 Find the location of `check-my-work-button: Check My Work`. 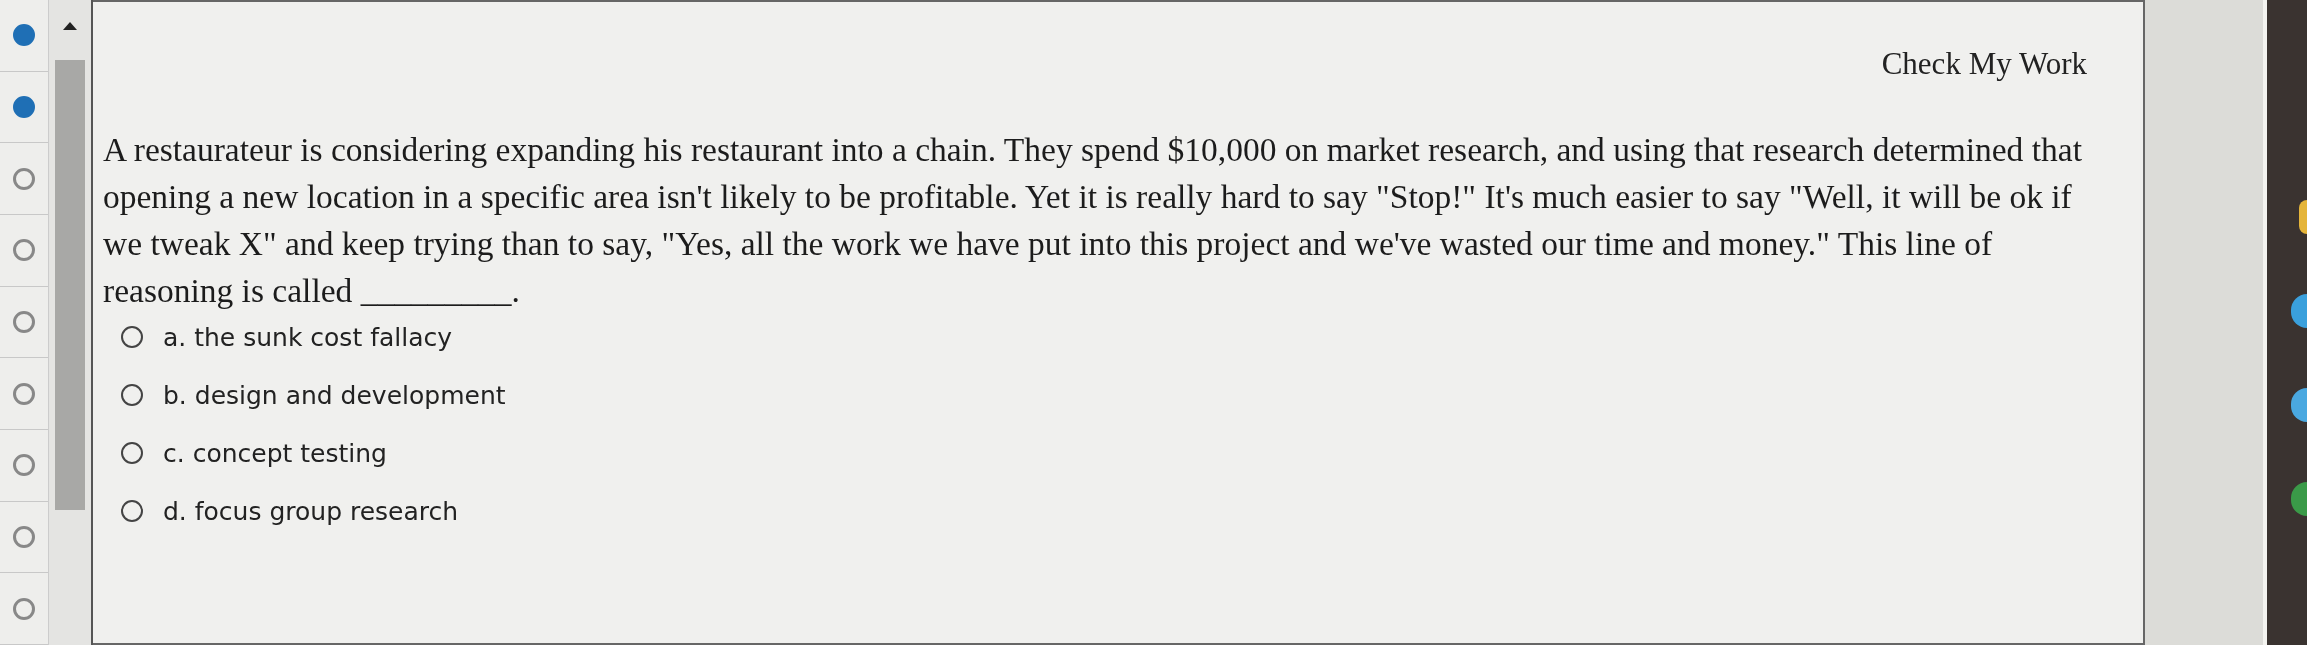

check-my-work-button: Check My Work is located at coordinates (1984, 64).